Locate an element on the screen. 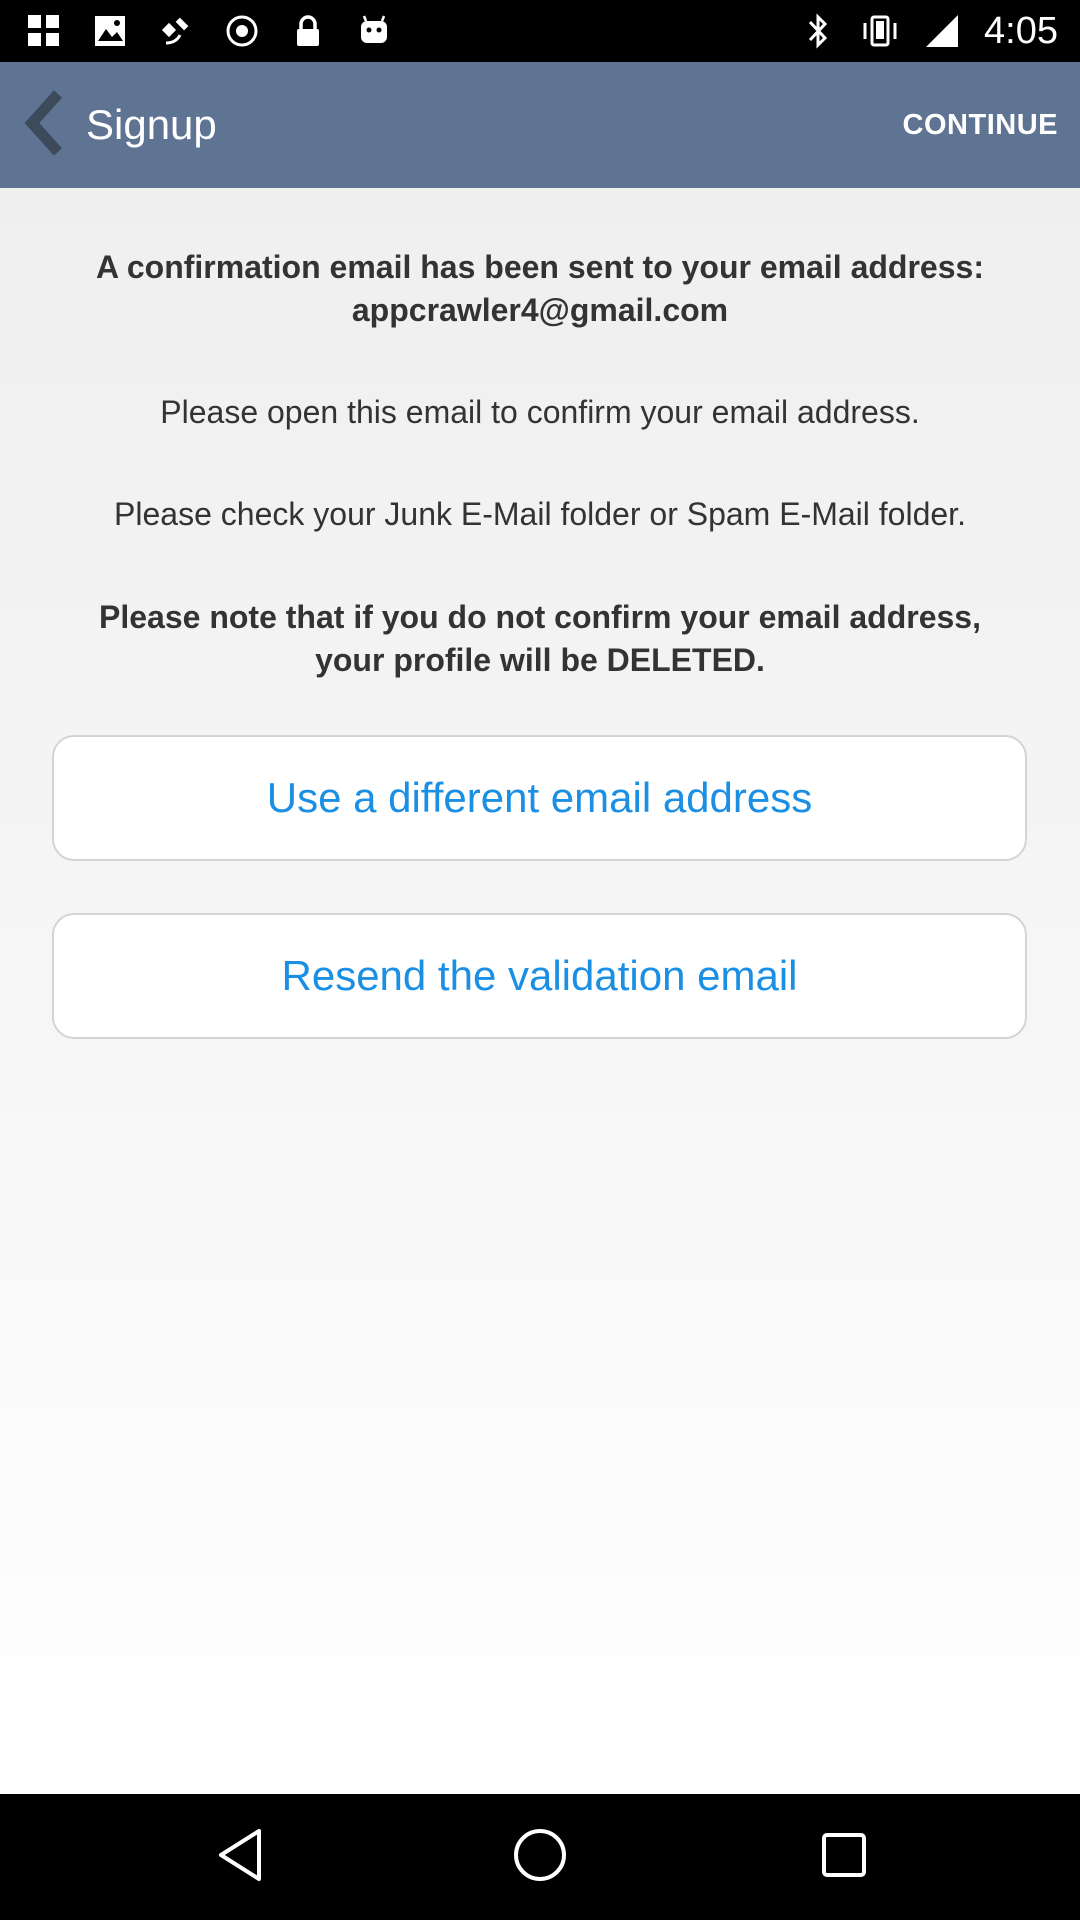 Image resolution: width=1080 pixels, height=1920 pixels. nav-recents-button is located at coordinates (844, 1857).